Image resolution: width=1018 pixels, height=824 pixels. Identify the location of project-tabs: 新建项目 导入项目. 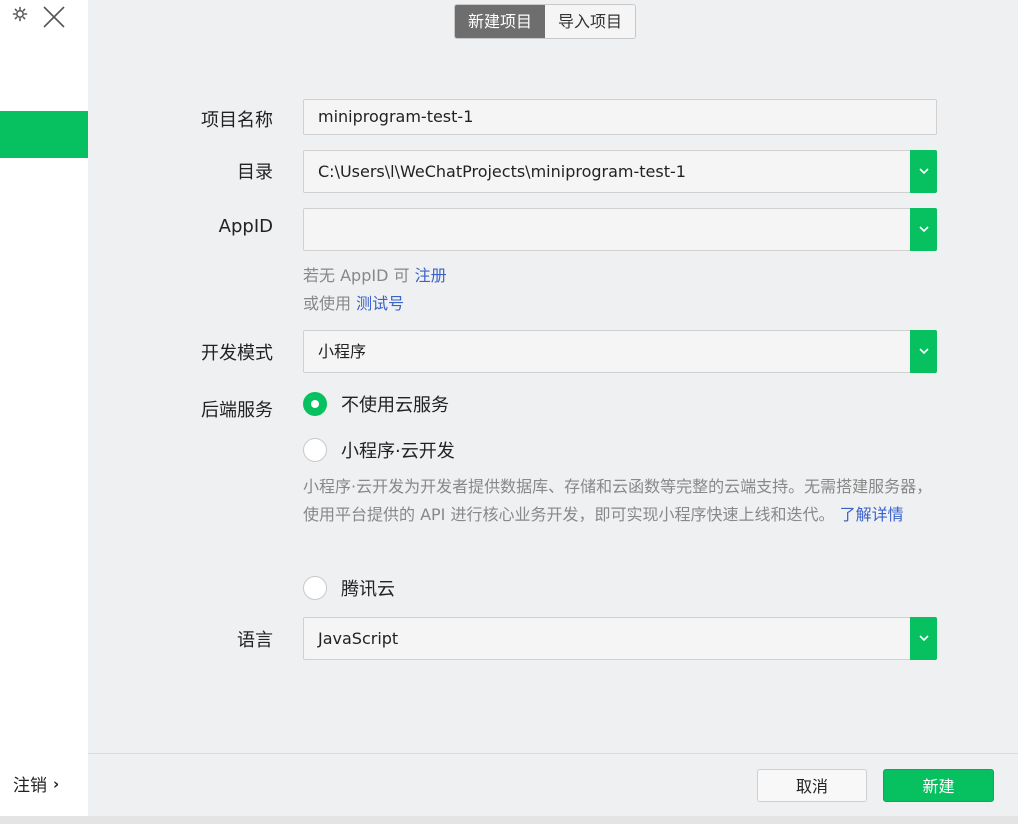
(545, 21).